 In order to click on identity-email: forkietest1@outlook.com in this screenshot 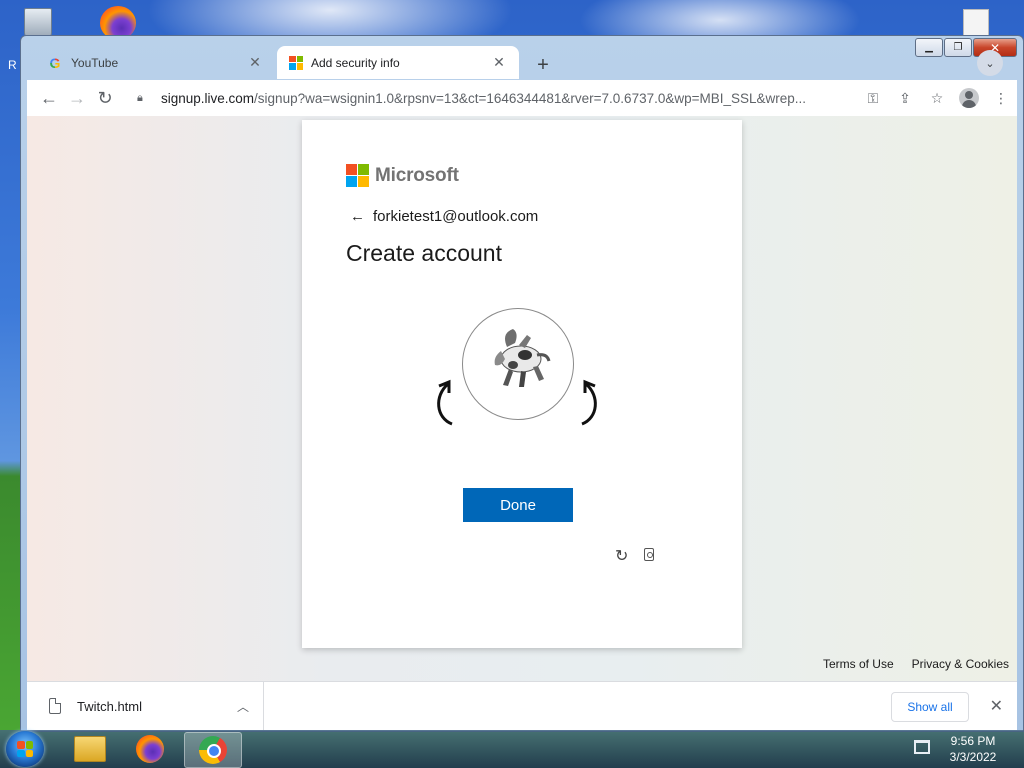, I will do `click(456, 216)`.